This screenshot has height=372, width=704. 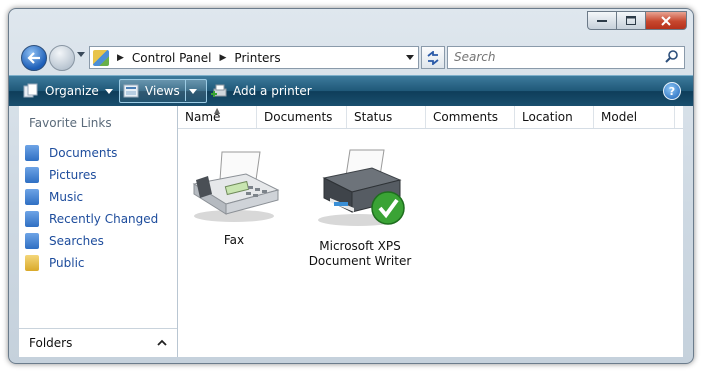 I want to click on favorite-link-label: Music, so click(x=66, y=197).